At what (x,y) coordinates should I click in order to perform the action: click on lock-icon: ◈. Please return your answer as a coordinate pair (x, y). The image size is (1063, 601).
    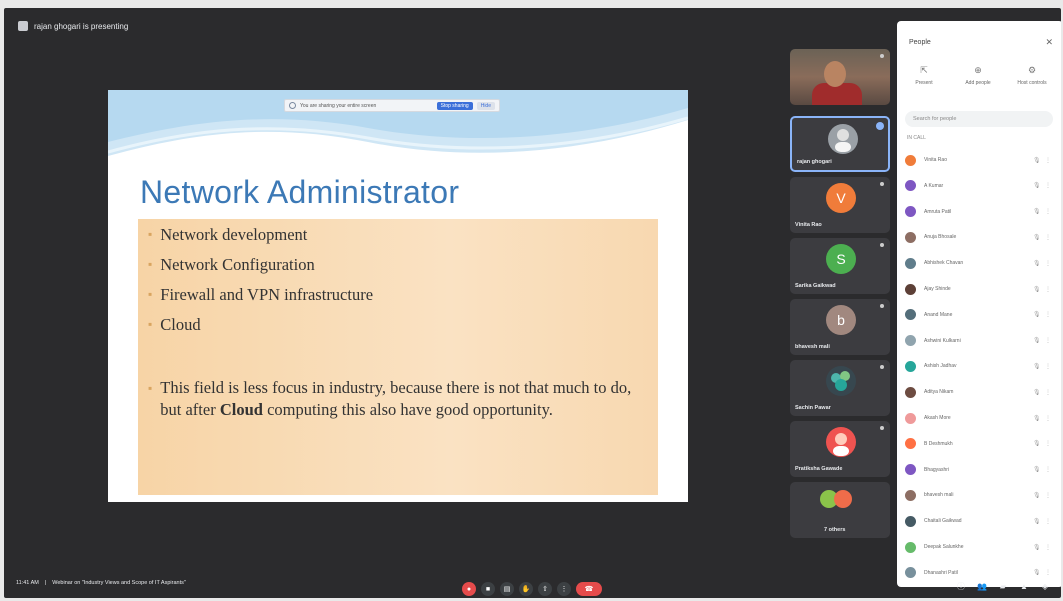
    Looking at the image, I should click on (1045, 587).